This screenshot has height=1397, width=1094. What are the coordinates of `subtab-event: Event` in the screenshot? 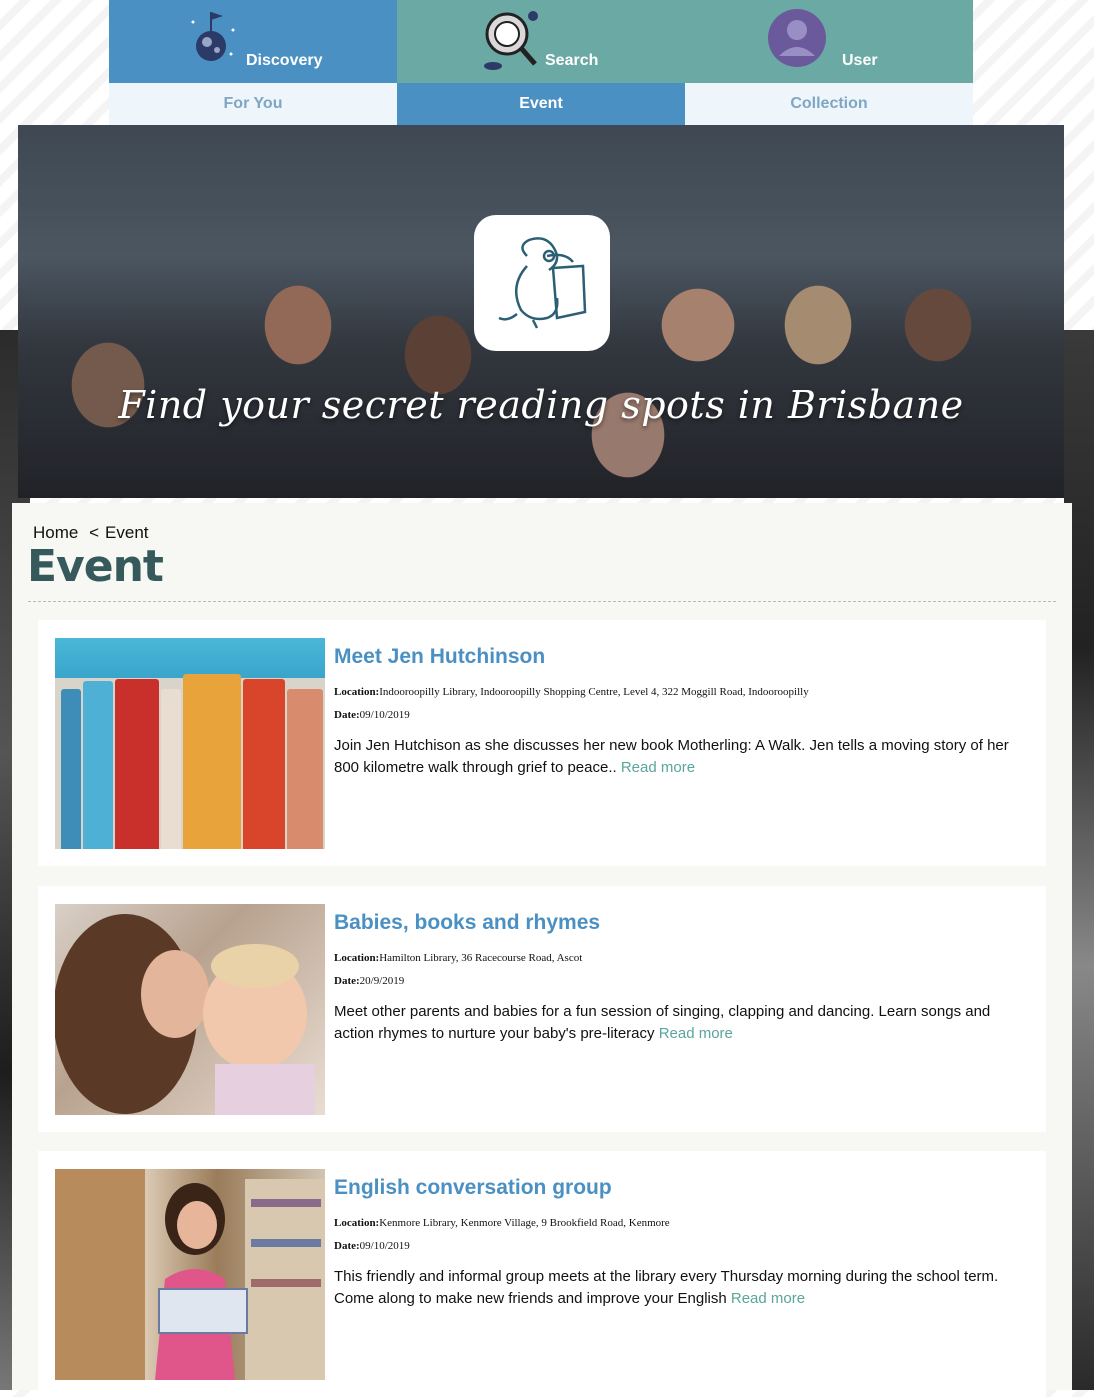 It's located at (541, 104).